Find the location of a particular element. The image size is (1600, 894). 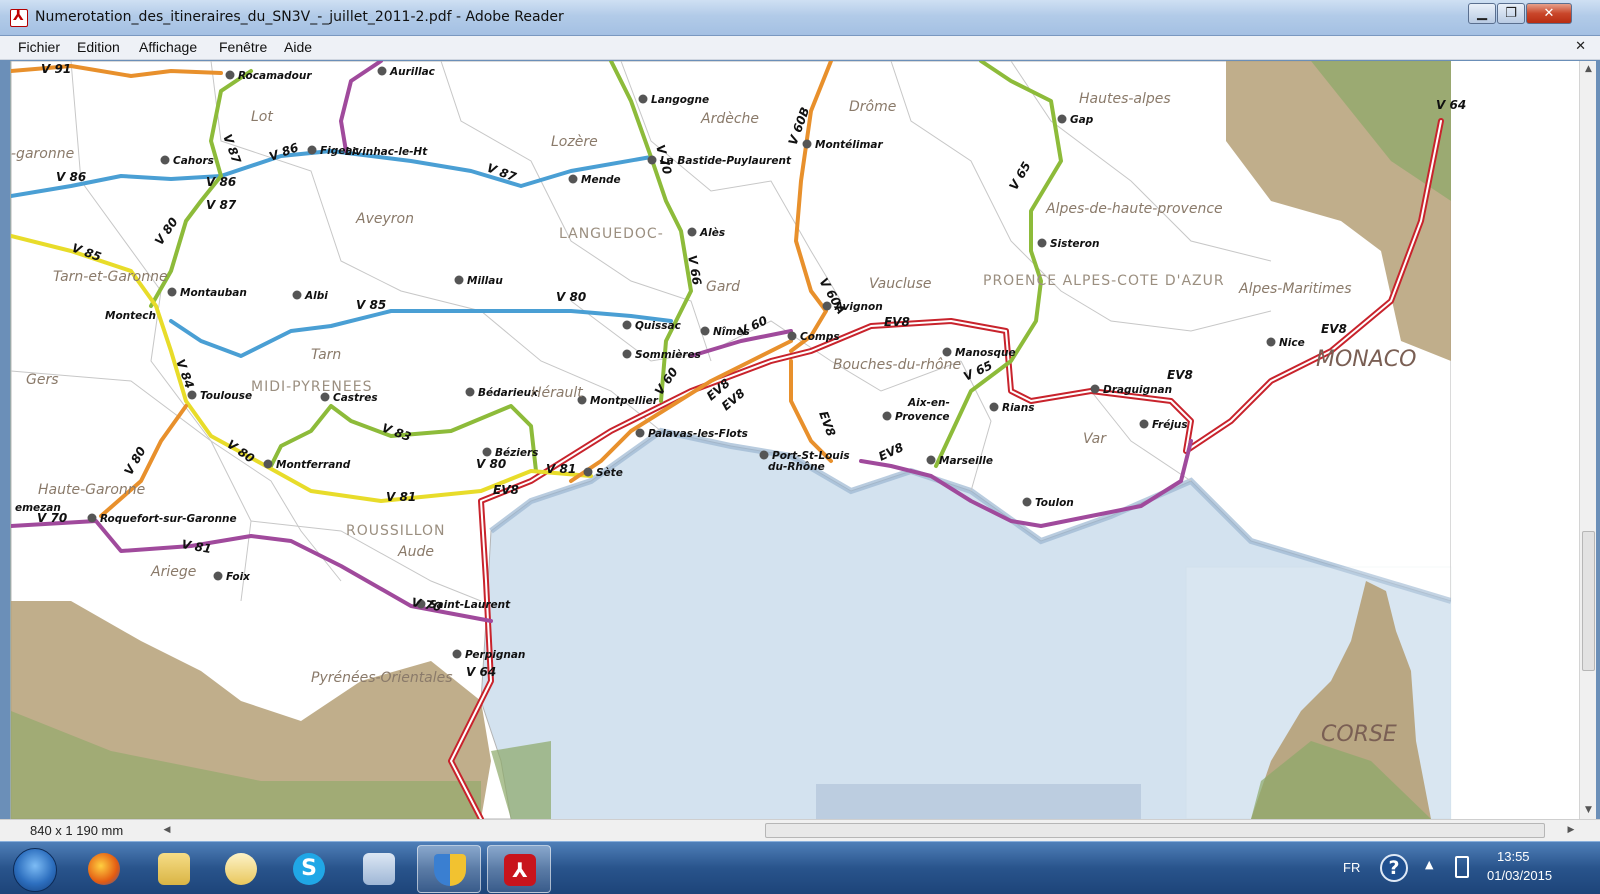

skype-icon: S is located at coordinates (309, 869).